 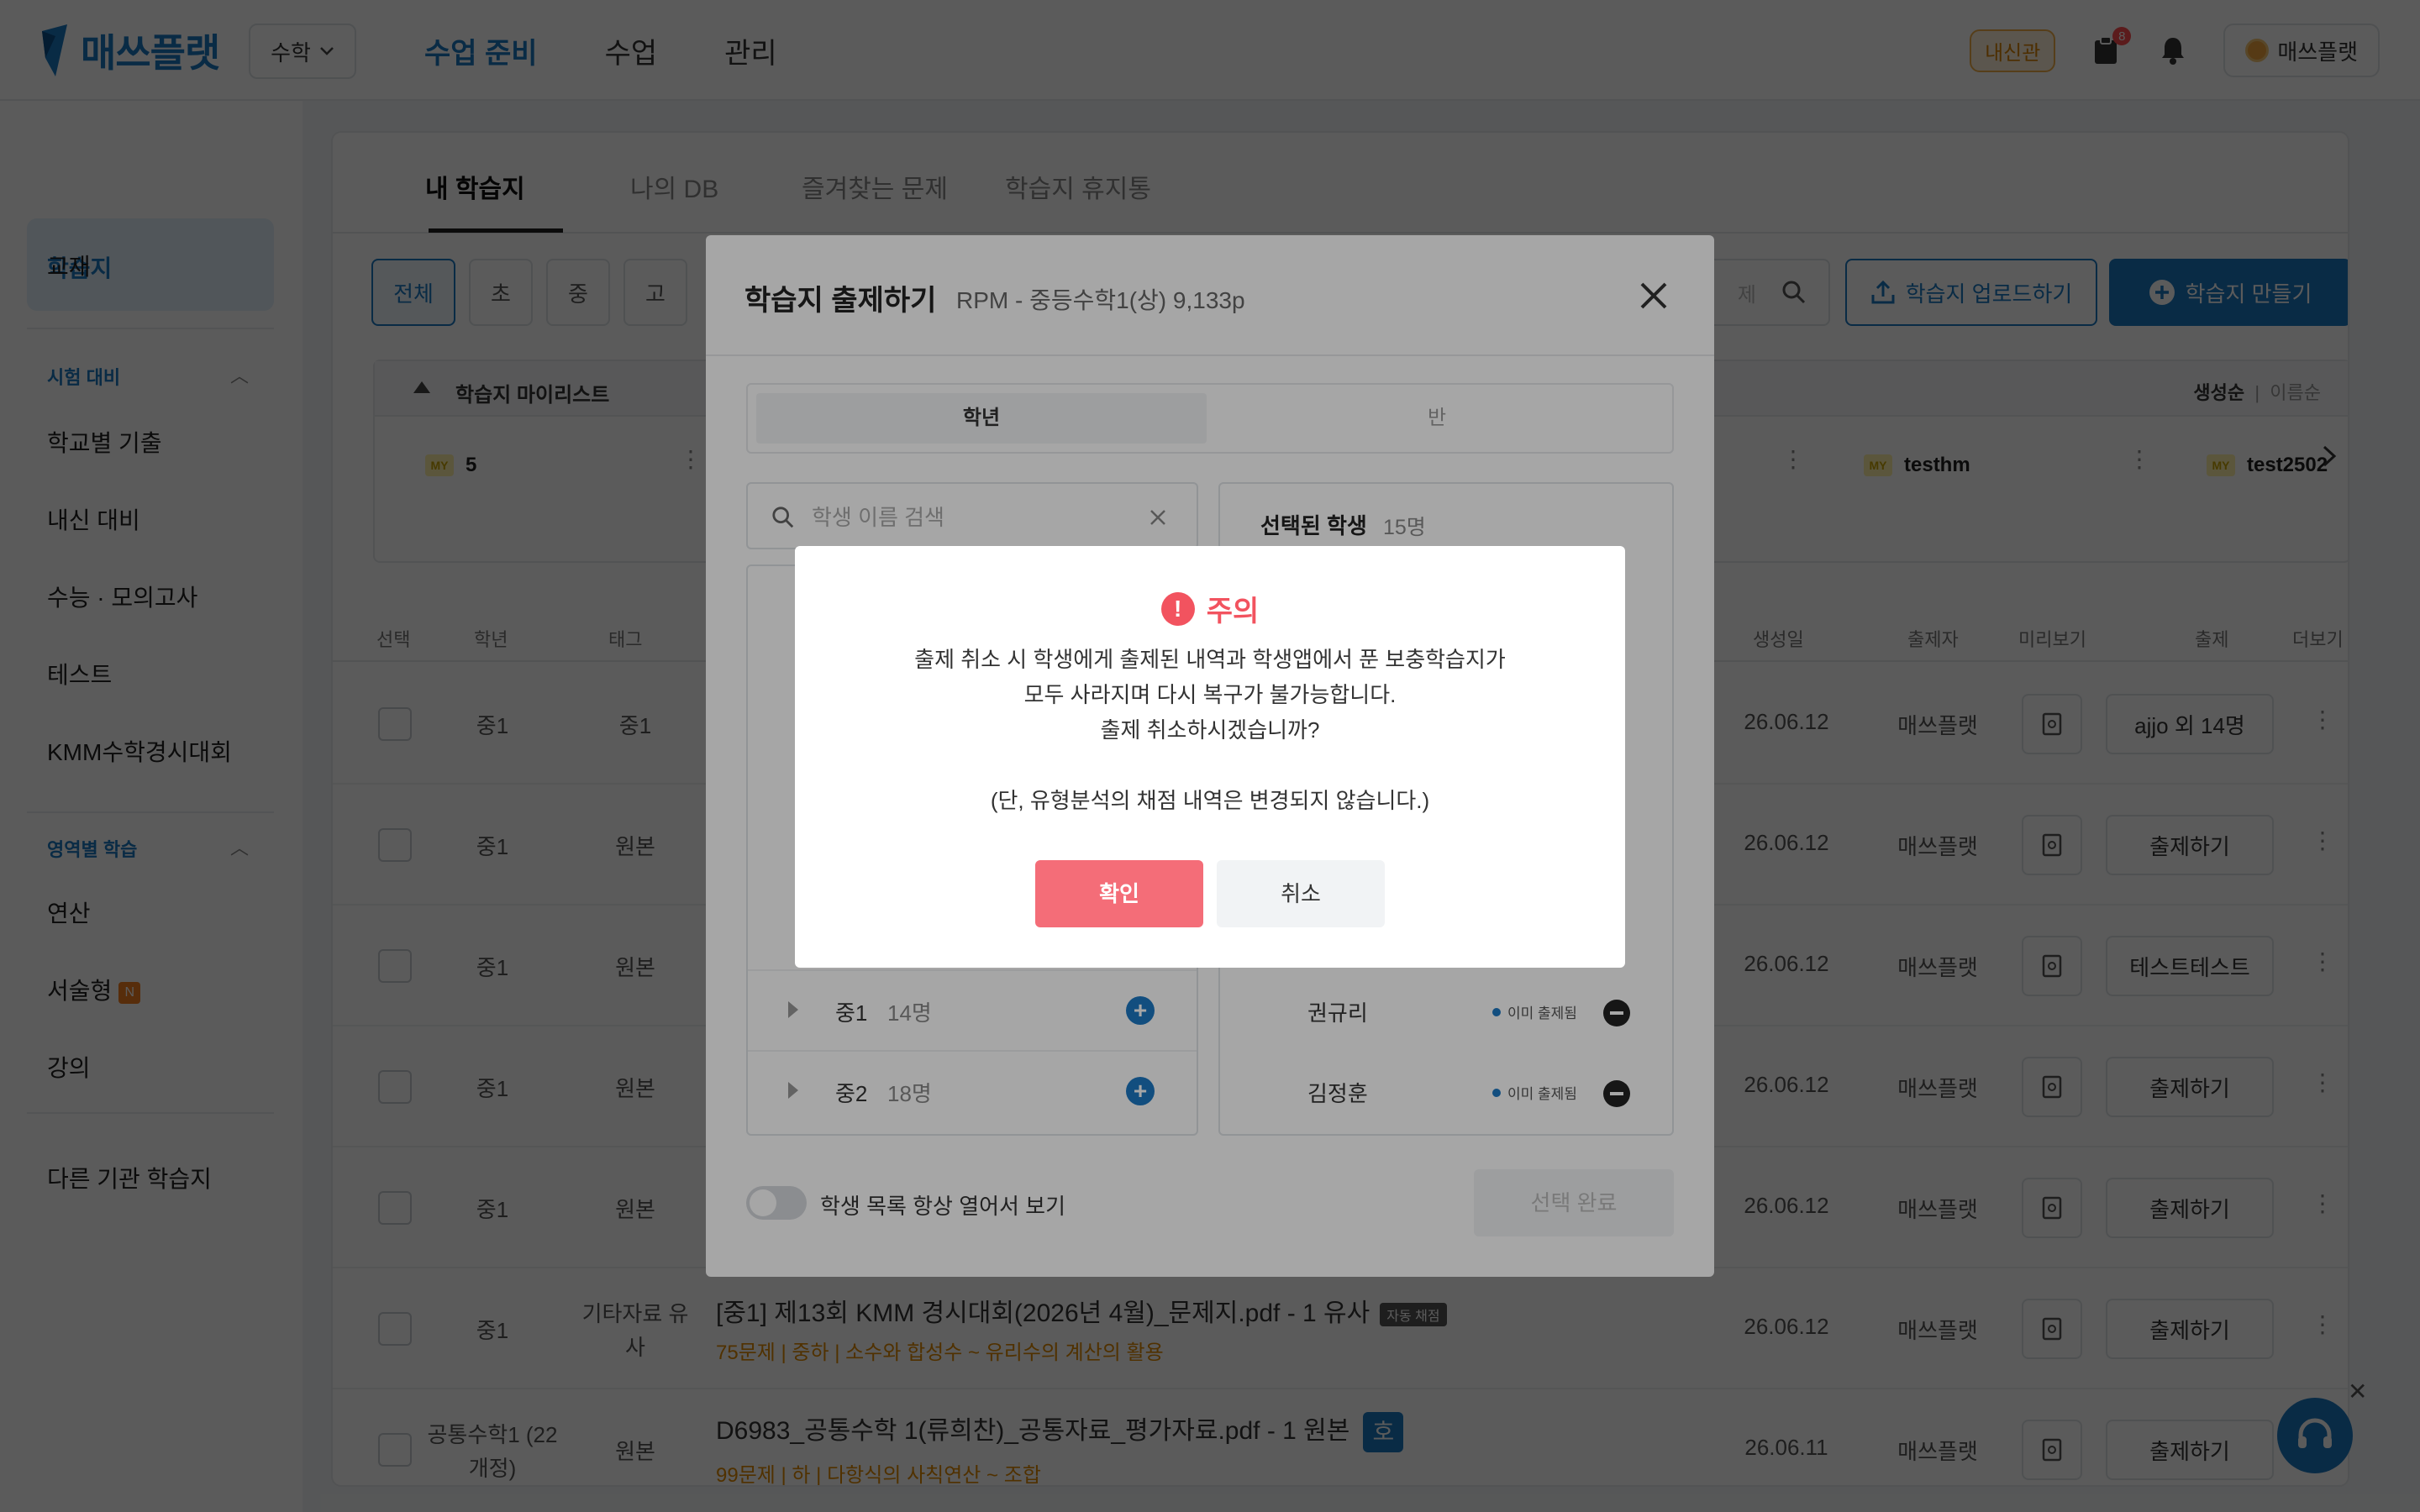 I want to click on confirm-button: 확인, so click(x=1119, y=893).